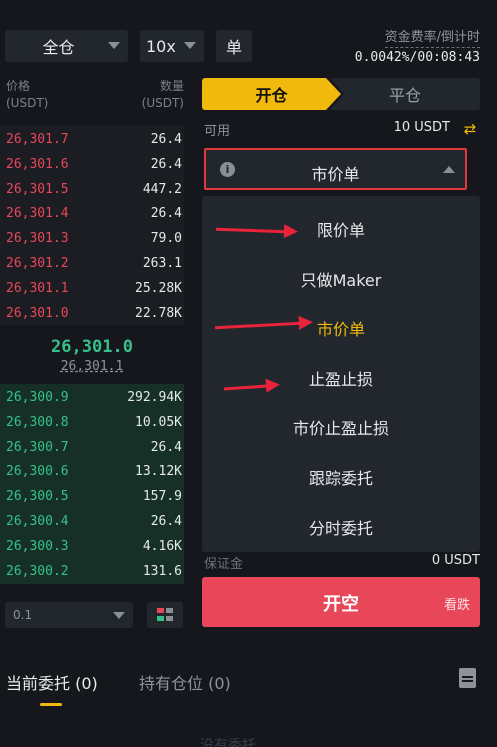 Image resolution: width=497 pixels, height=747 pixels. What do you see at coordinates (92, 547) in the screenshot?
I see `orderbook-row: 26,300.3 4.16K` at bounding box center [92, 547].